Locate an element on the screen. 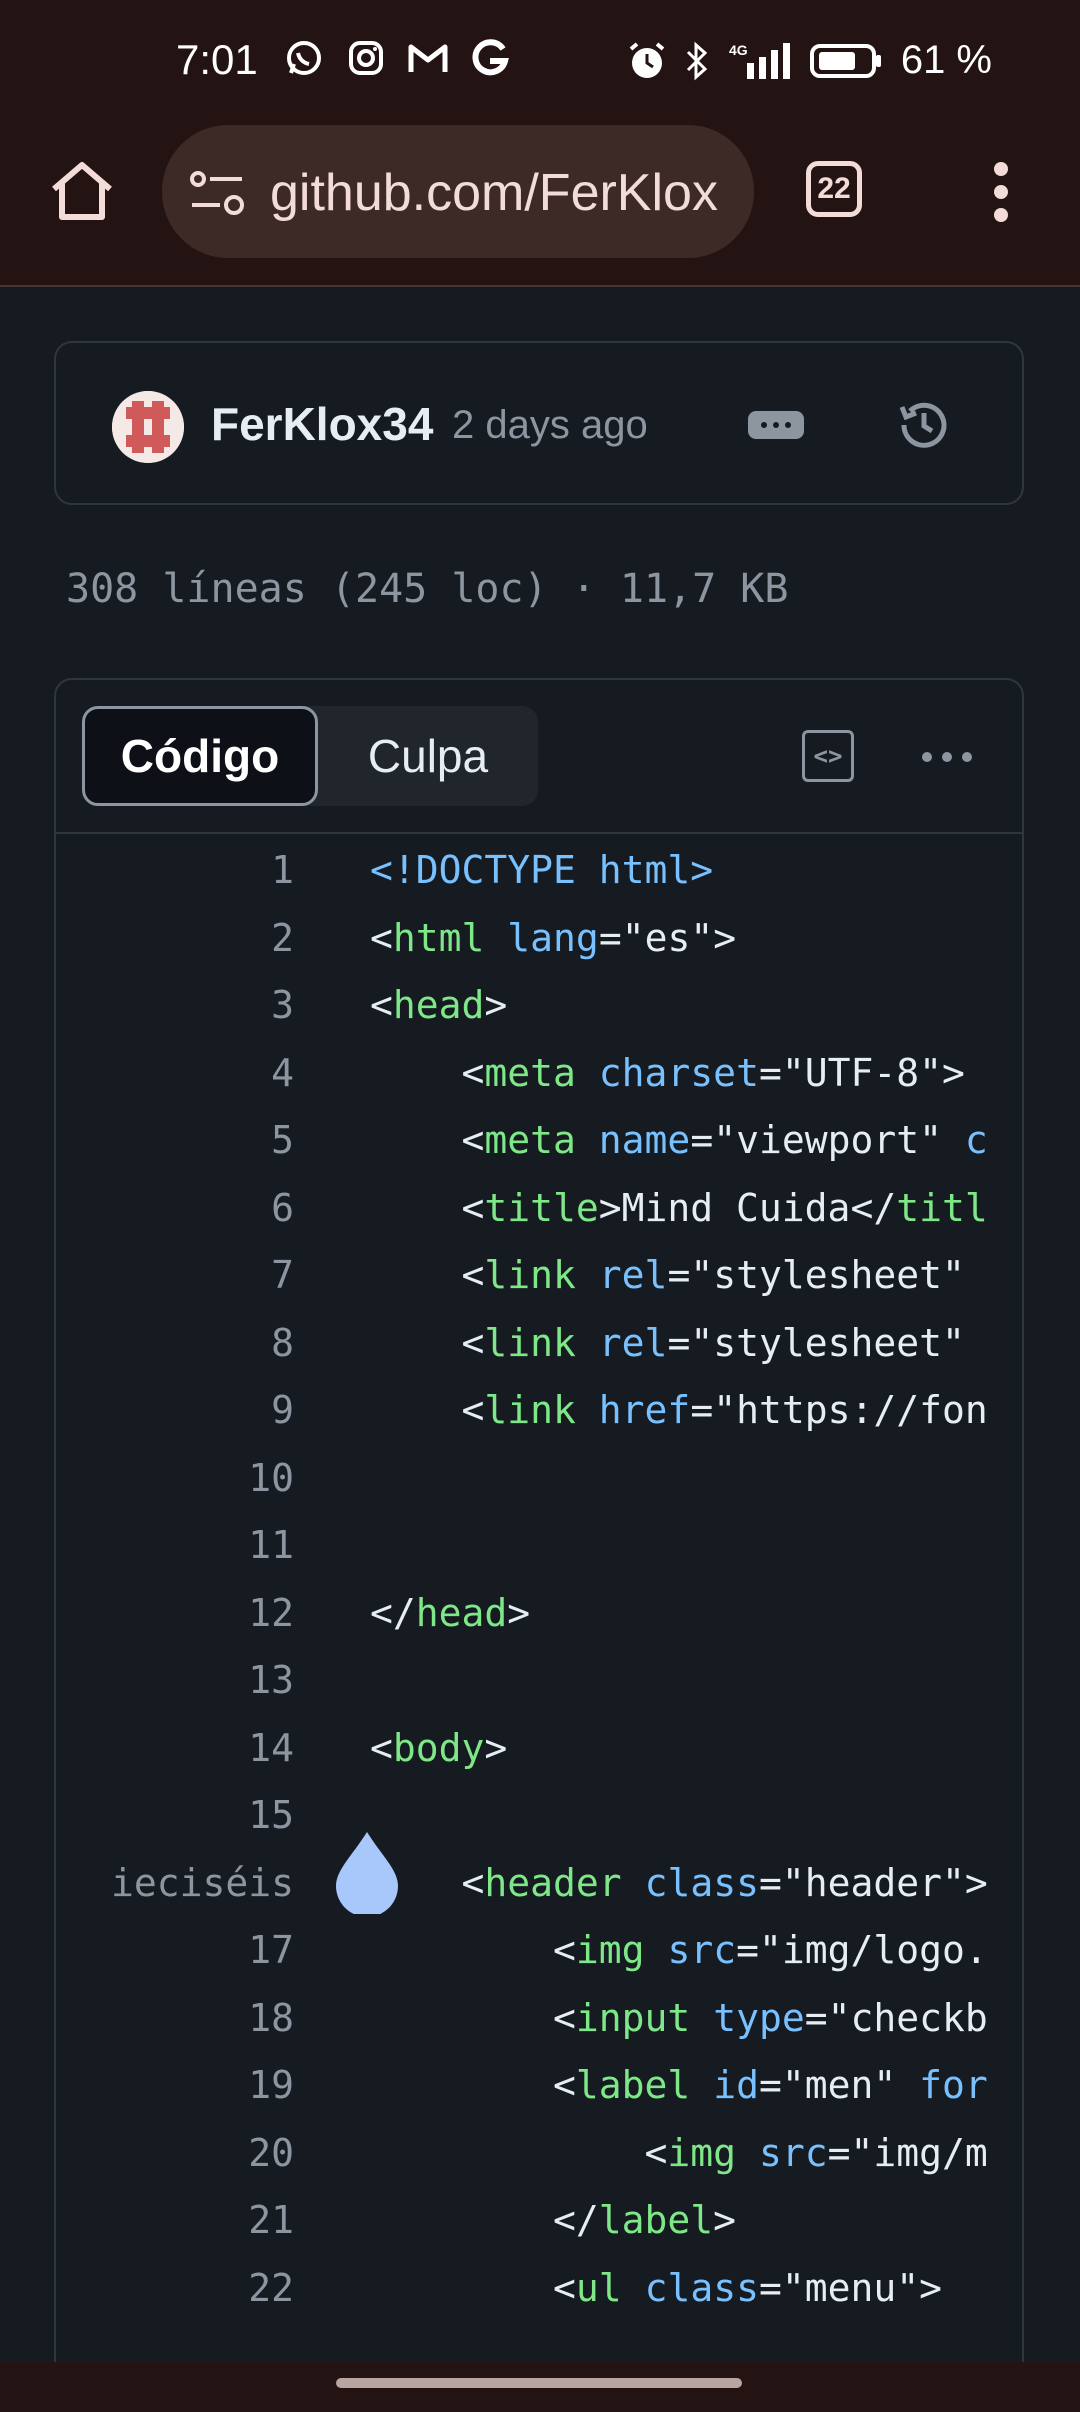 This screenshot has height=2412, width=1080. code-line: 17 <img src="img/logo. is located at coordinates (539, 1956).